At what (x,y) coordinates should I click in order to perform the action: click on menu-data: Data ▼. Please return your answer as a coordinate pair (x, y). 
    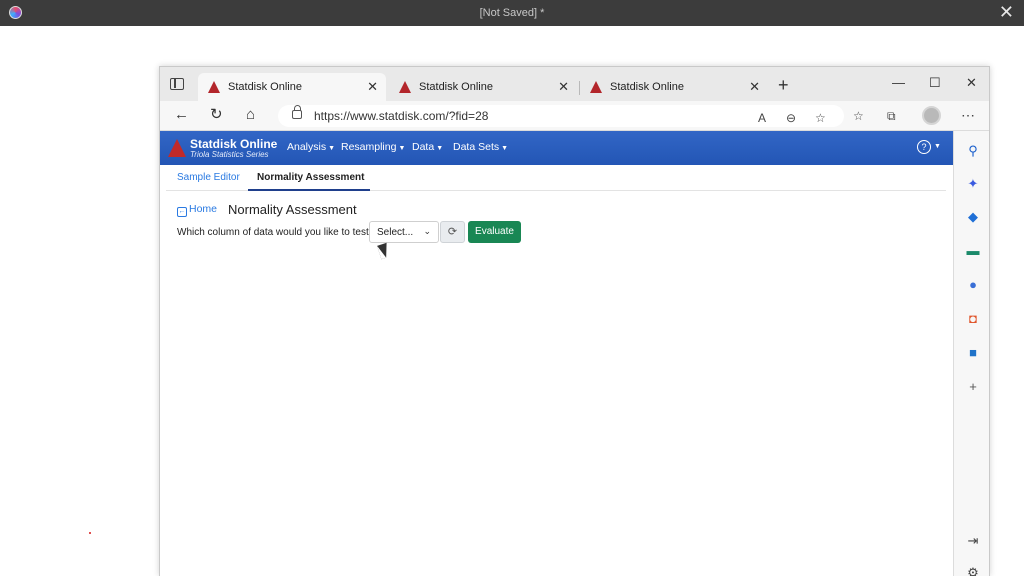
    Looking at the image, I should click on (427, 147).